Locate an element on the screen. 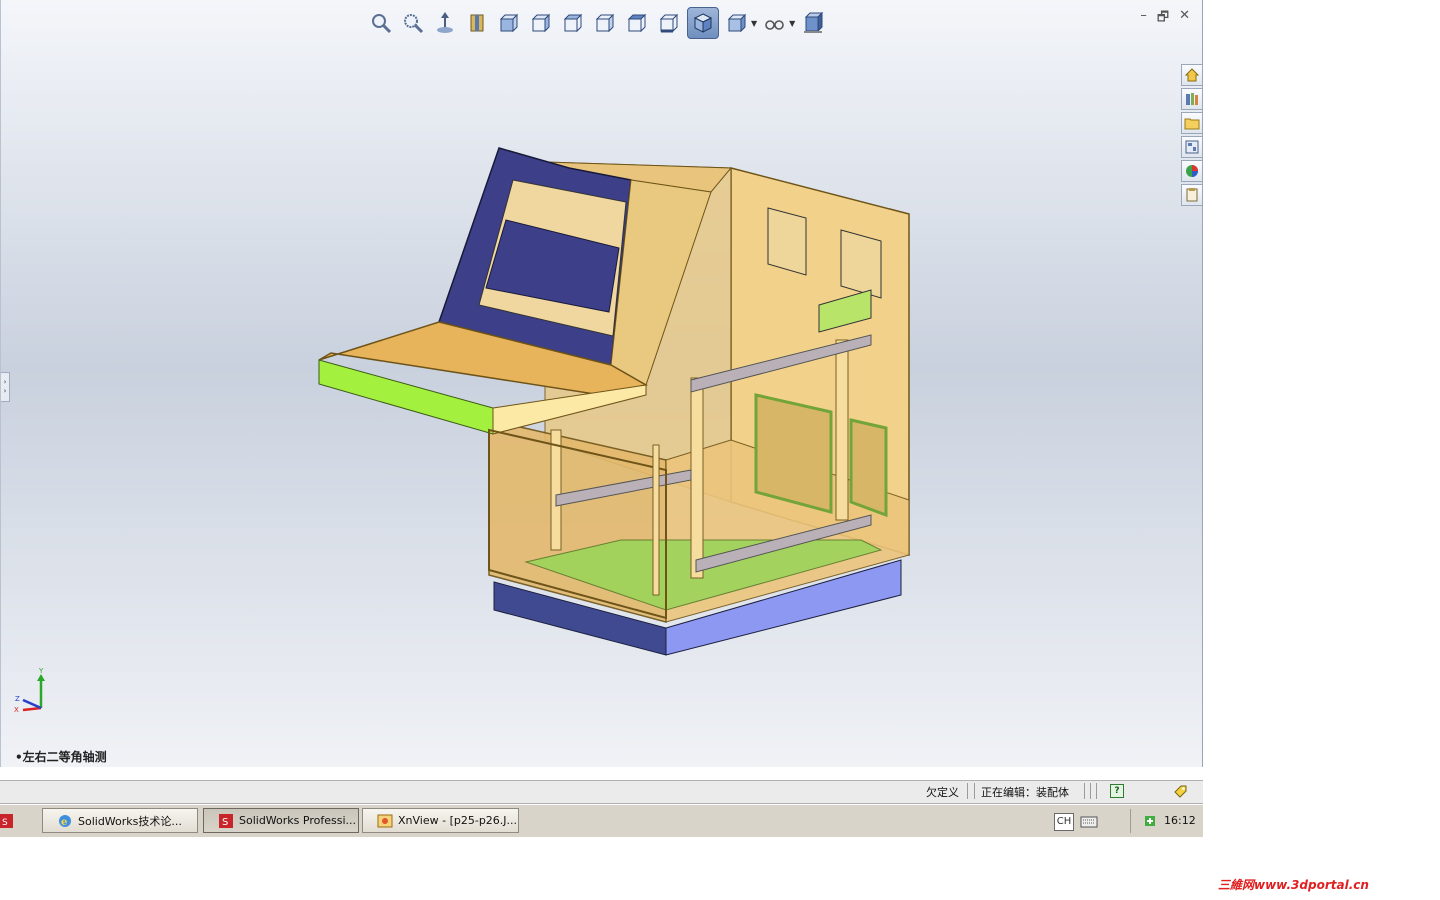 Image resolution: width=1440 pixels, height=900 pixels. document-window-controls: – 🗗 ✕ is located at coordinates (1165, 19).